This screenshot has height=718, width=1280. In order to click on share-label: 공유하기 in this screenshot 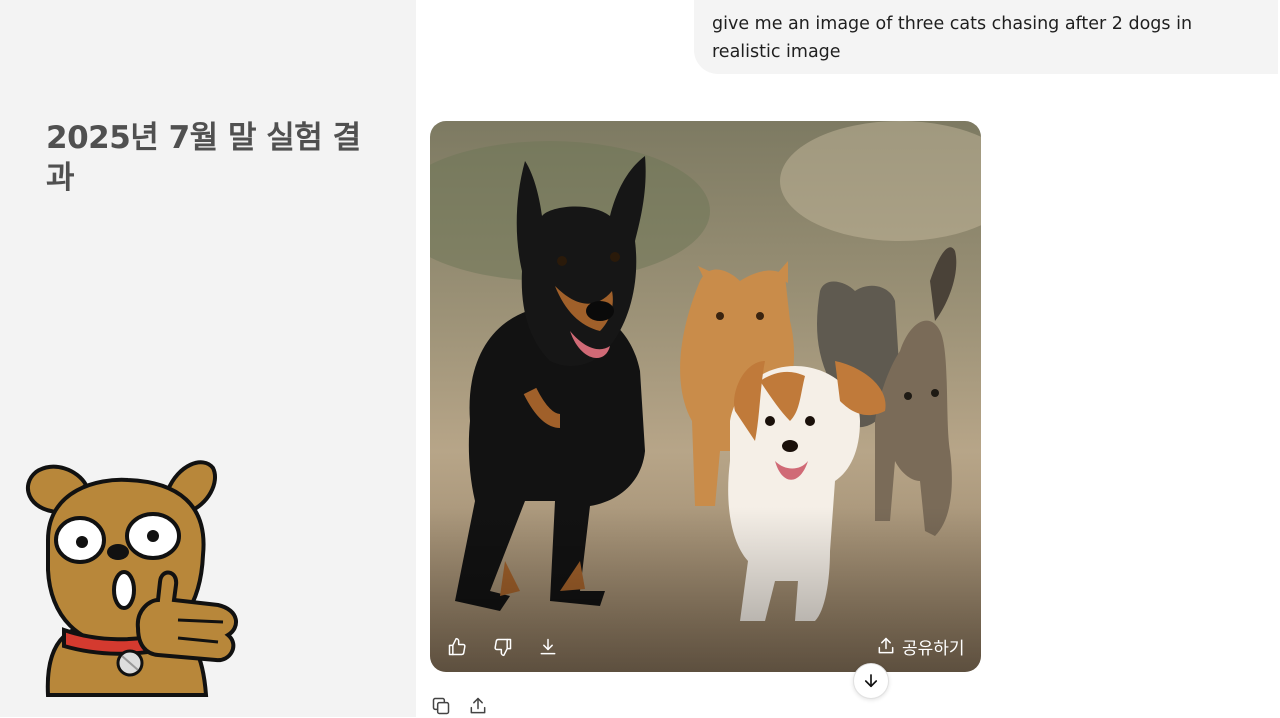, I will do `click(933, 648)`.